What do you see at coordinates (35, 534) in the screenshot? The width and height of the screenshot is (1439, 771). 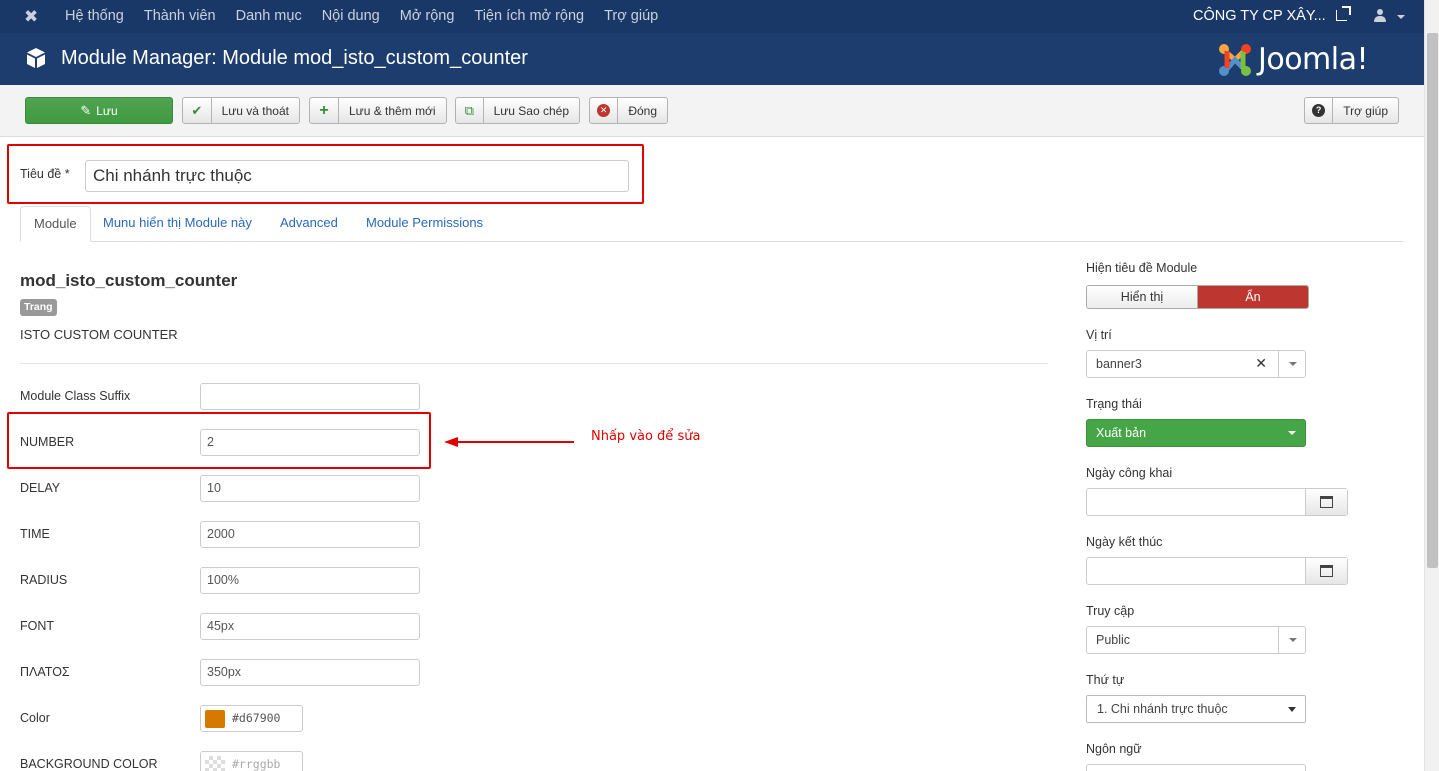 I see `field-label-time: TIME` at bounding box center [35, 534].